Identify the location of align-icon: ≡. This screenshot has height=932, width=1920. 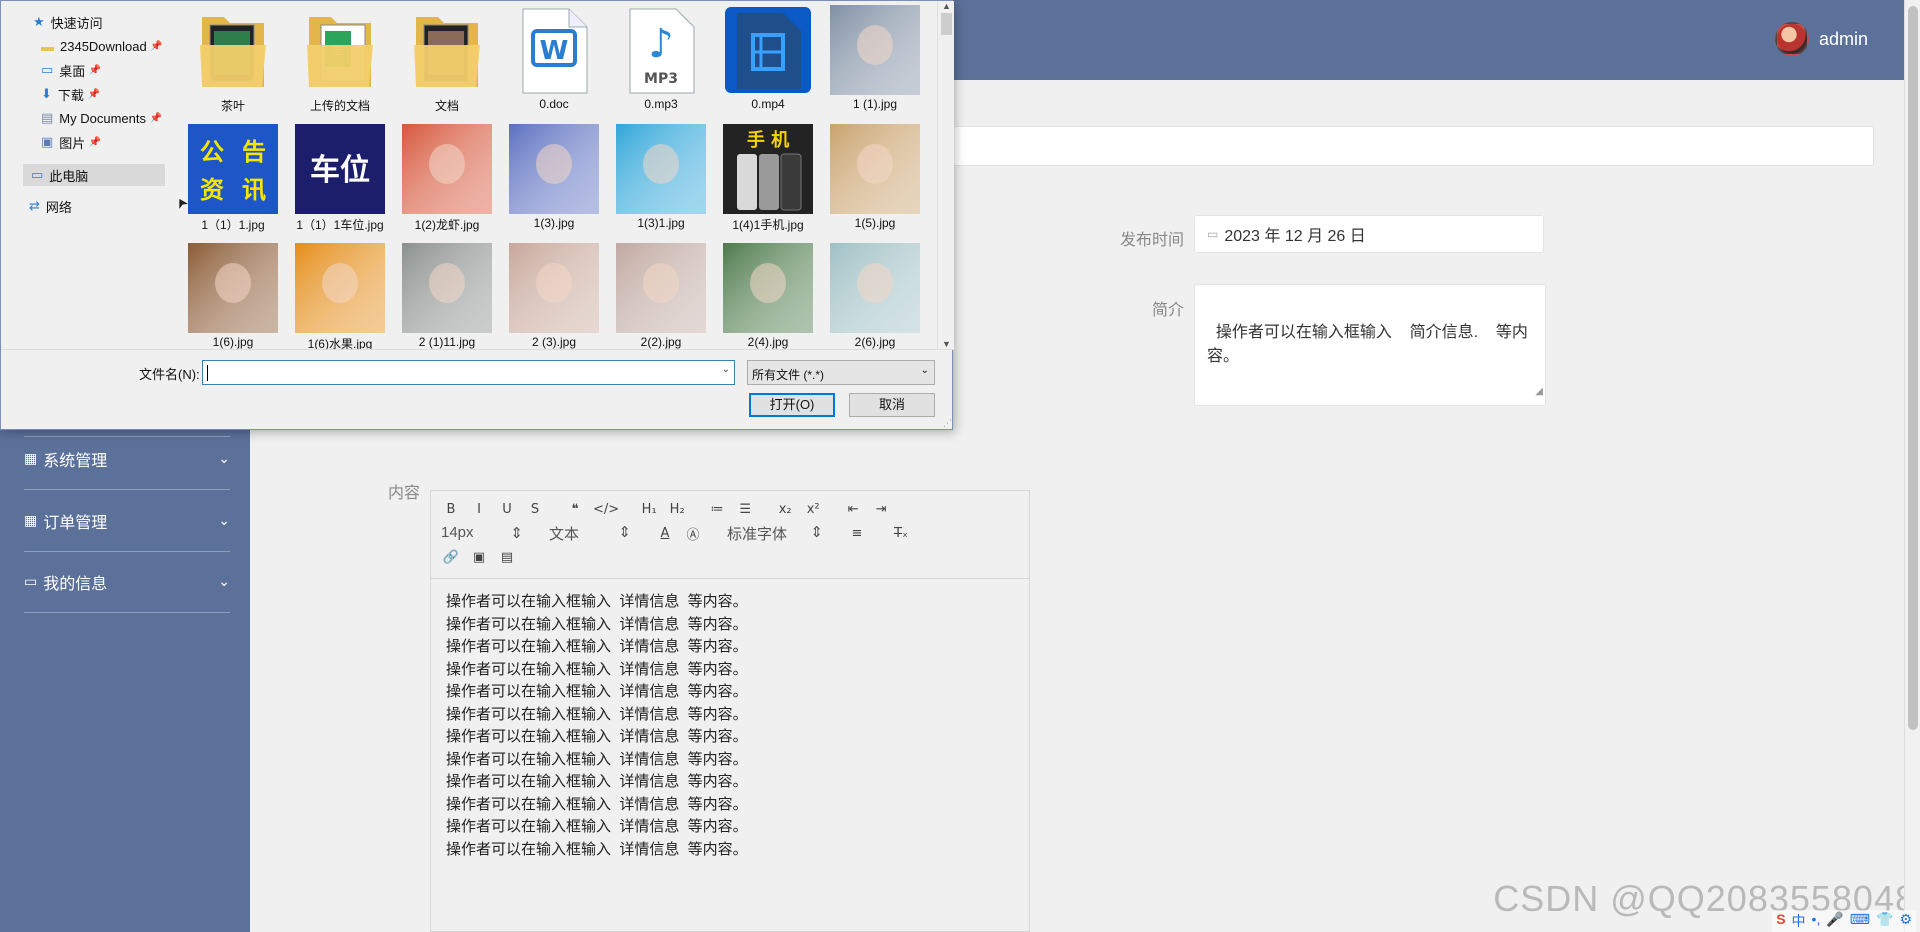
(857, 533).